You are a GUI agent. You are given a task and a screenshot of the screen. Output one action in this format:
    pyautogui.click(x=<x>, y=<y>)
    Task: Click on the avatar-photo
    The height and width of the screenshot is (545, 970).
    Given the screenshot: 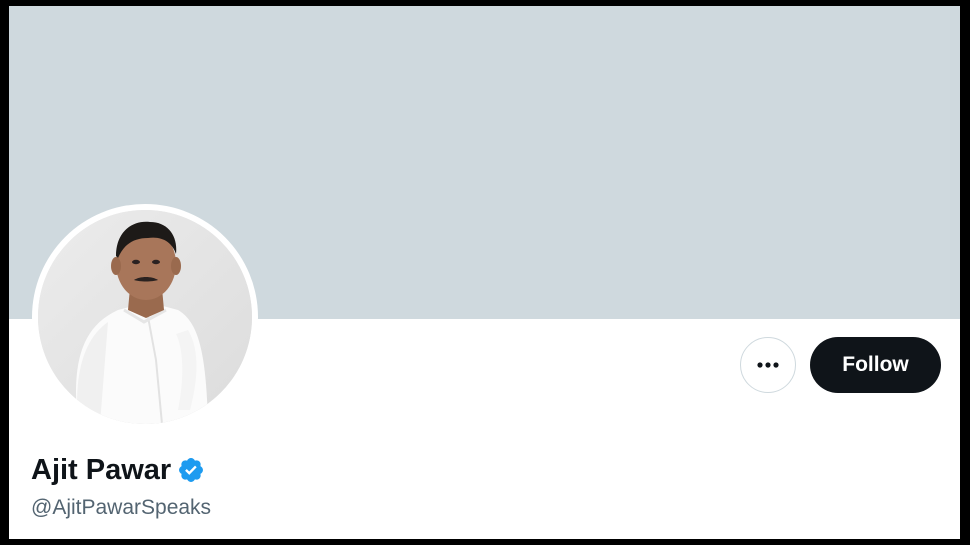 What is the action you would take?
    pyautogui.click(x=145, y=317)
    